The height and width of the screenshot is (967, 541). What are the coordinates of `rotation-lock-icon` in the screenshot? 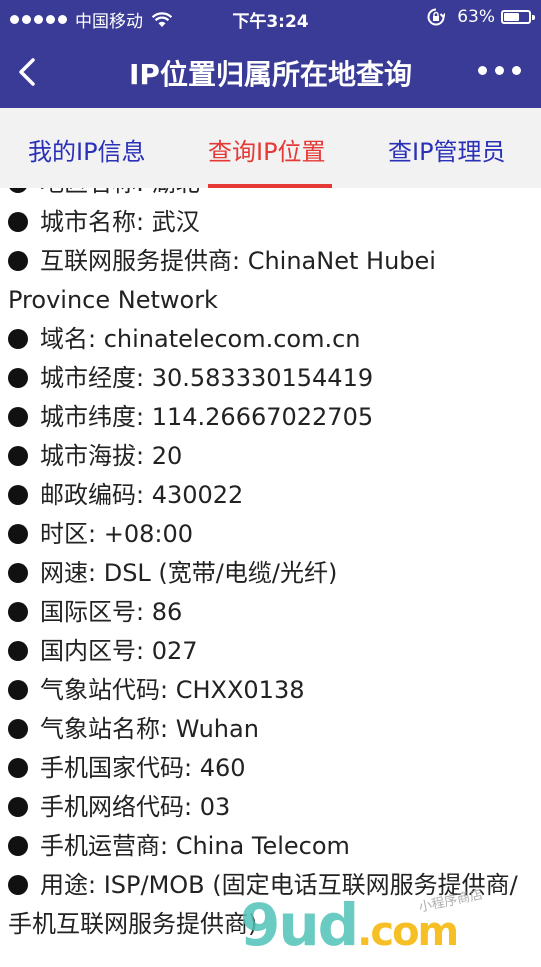 It's located at (436, 17).